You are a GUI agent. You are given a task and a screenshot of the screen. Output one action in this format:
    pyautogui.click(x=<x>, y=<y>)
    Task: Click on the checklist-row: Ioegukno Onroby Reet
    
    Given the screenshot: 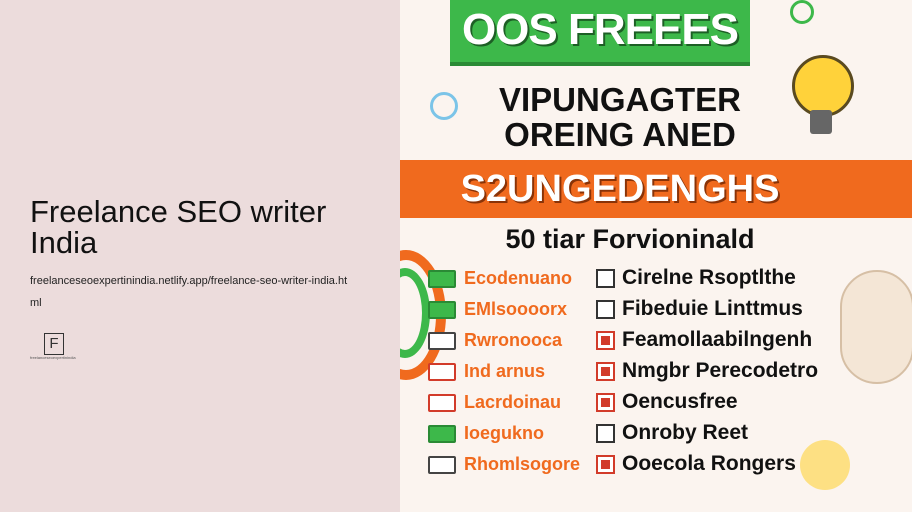 What is the action you would take?
    pyautogui.click(x=658, y=433)
    